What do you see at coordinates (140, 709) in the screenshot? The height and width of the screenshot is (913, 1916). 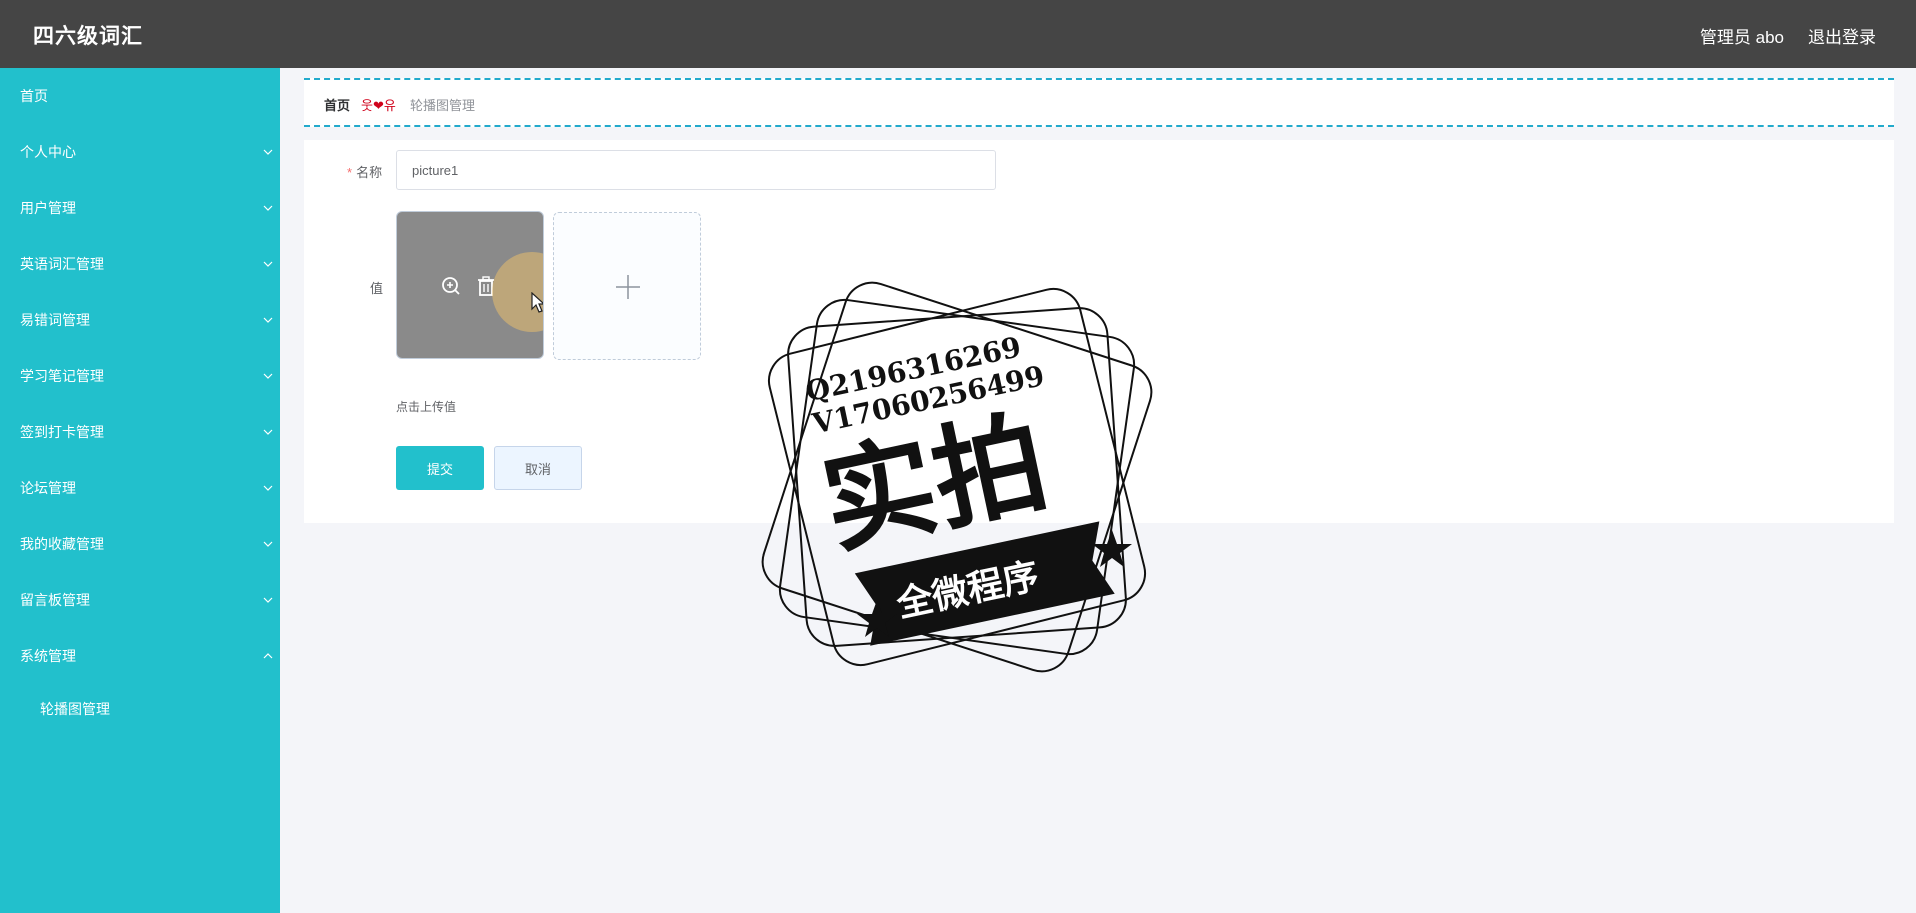 I see `sidebar-subitem-carousel: 轮播图管理` at bounding box center [140, 709].